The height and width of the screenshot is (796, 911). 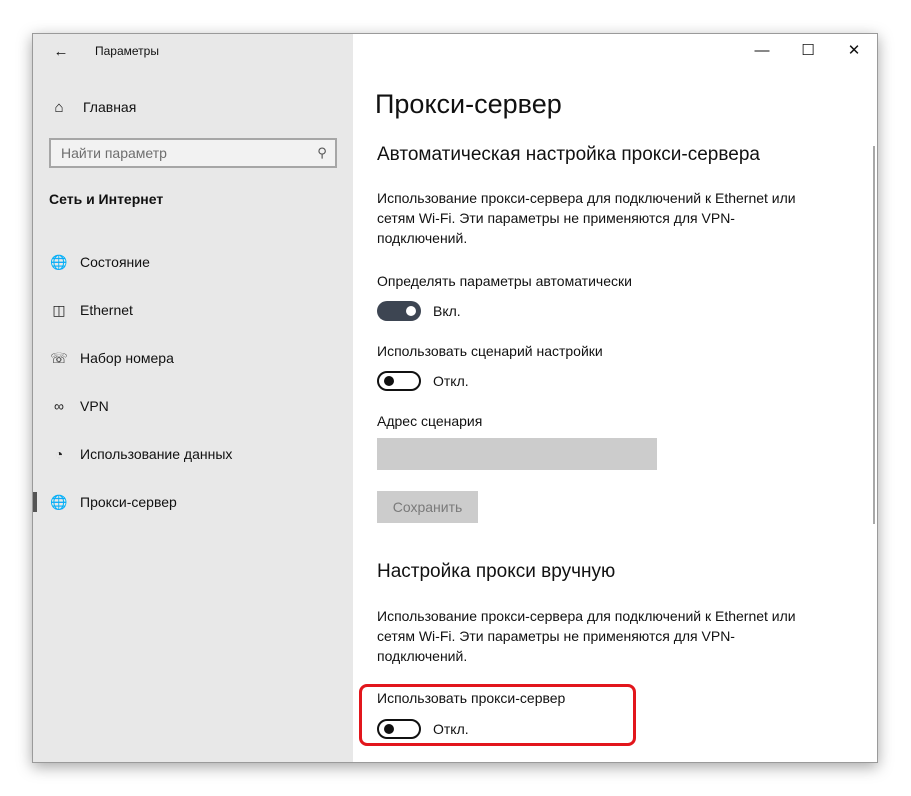 I want to click on maximize-button: ☐, so click(x=808, y=50).